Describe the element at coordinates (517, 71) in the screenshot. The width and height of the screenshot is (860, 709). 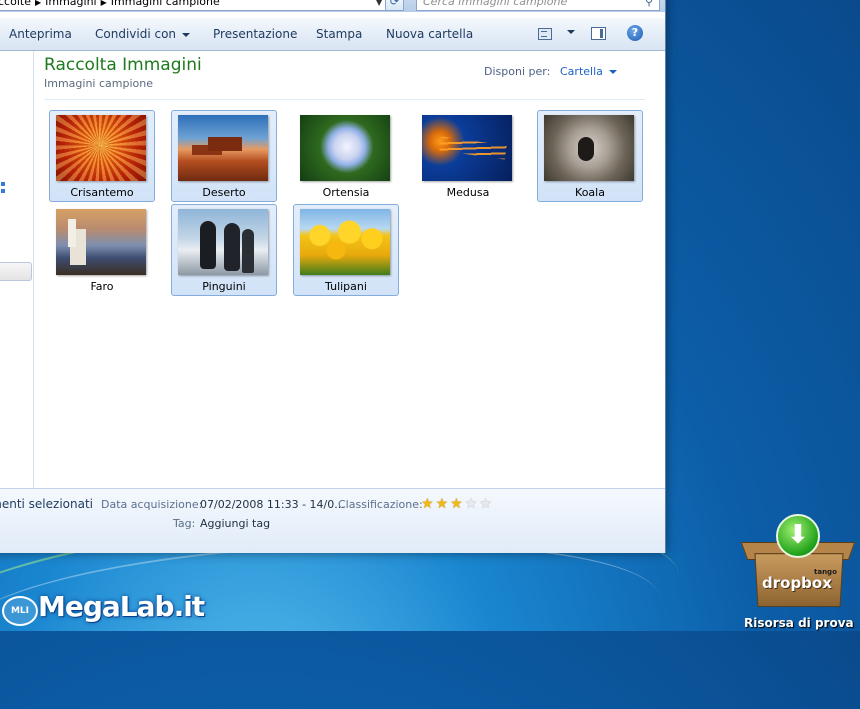
I see `arrange-by-label: Disponi per:` at that location.